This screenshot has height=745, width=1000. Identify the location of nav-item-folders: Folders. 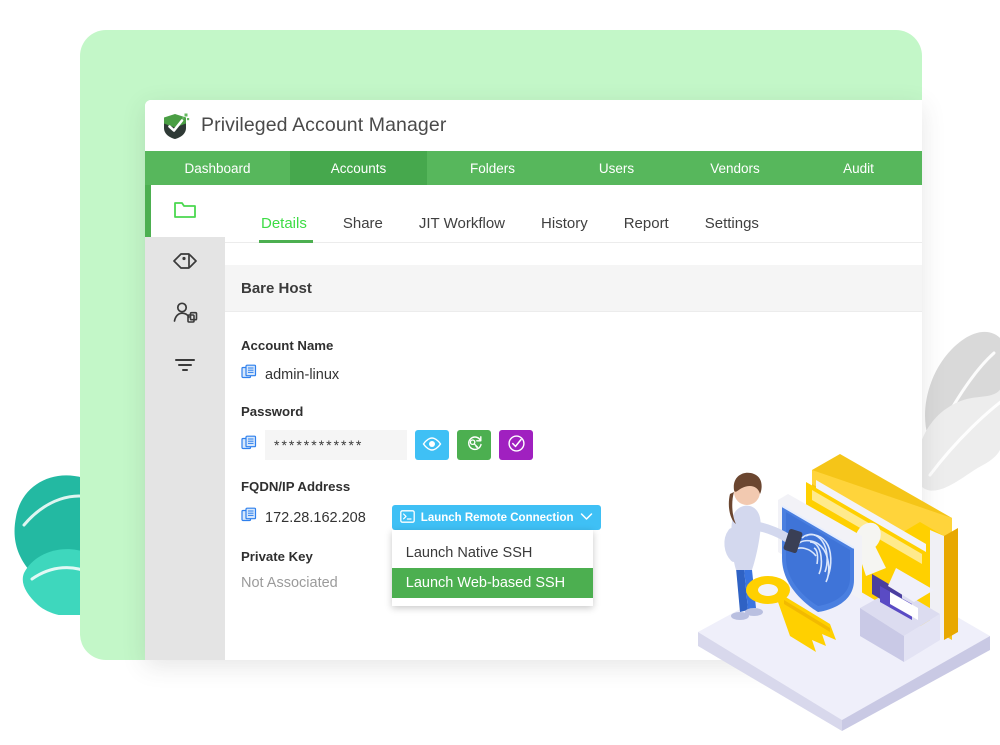
(492, 168).